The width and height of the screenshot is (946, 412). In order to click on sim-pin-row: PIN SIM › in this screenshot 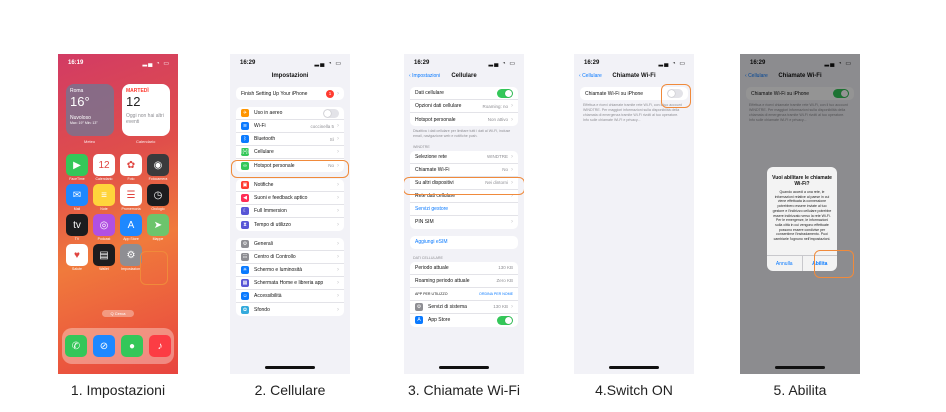, I will do `click(464, 222)`.